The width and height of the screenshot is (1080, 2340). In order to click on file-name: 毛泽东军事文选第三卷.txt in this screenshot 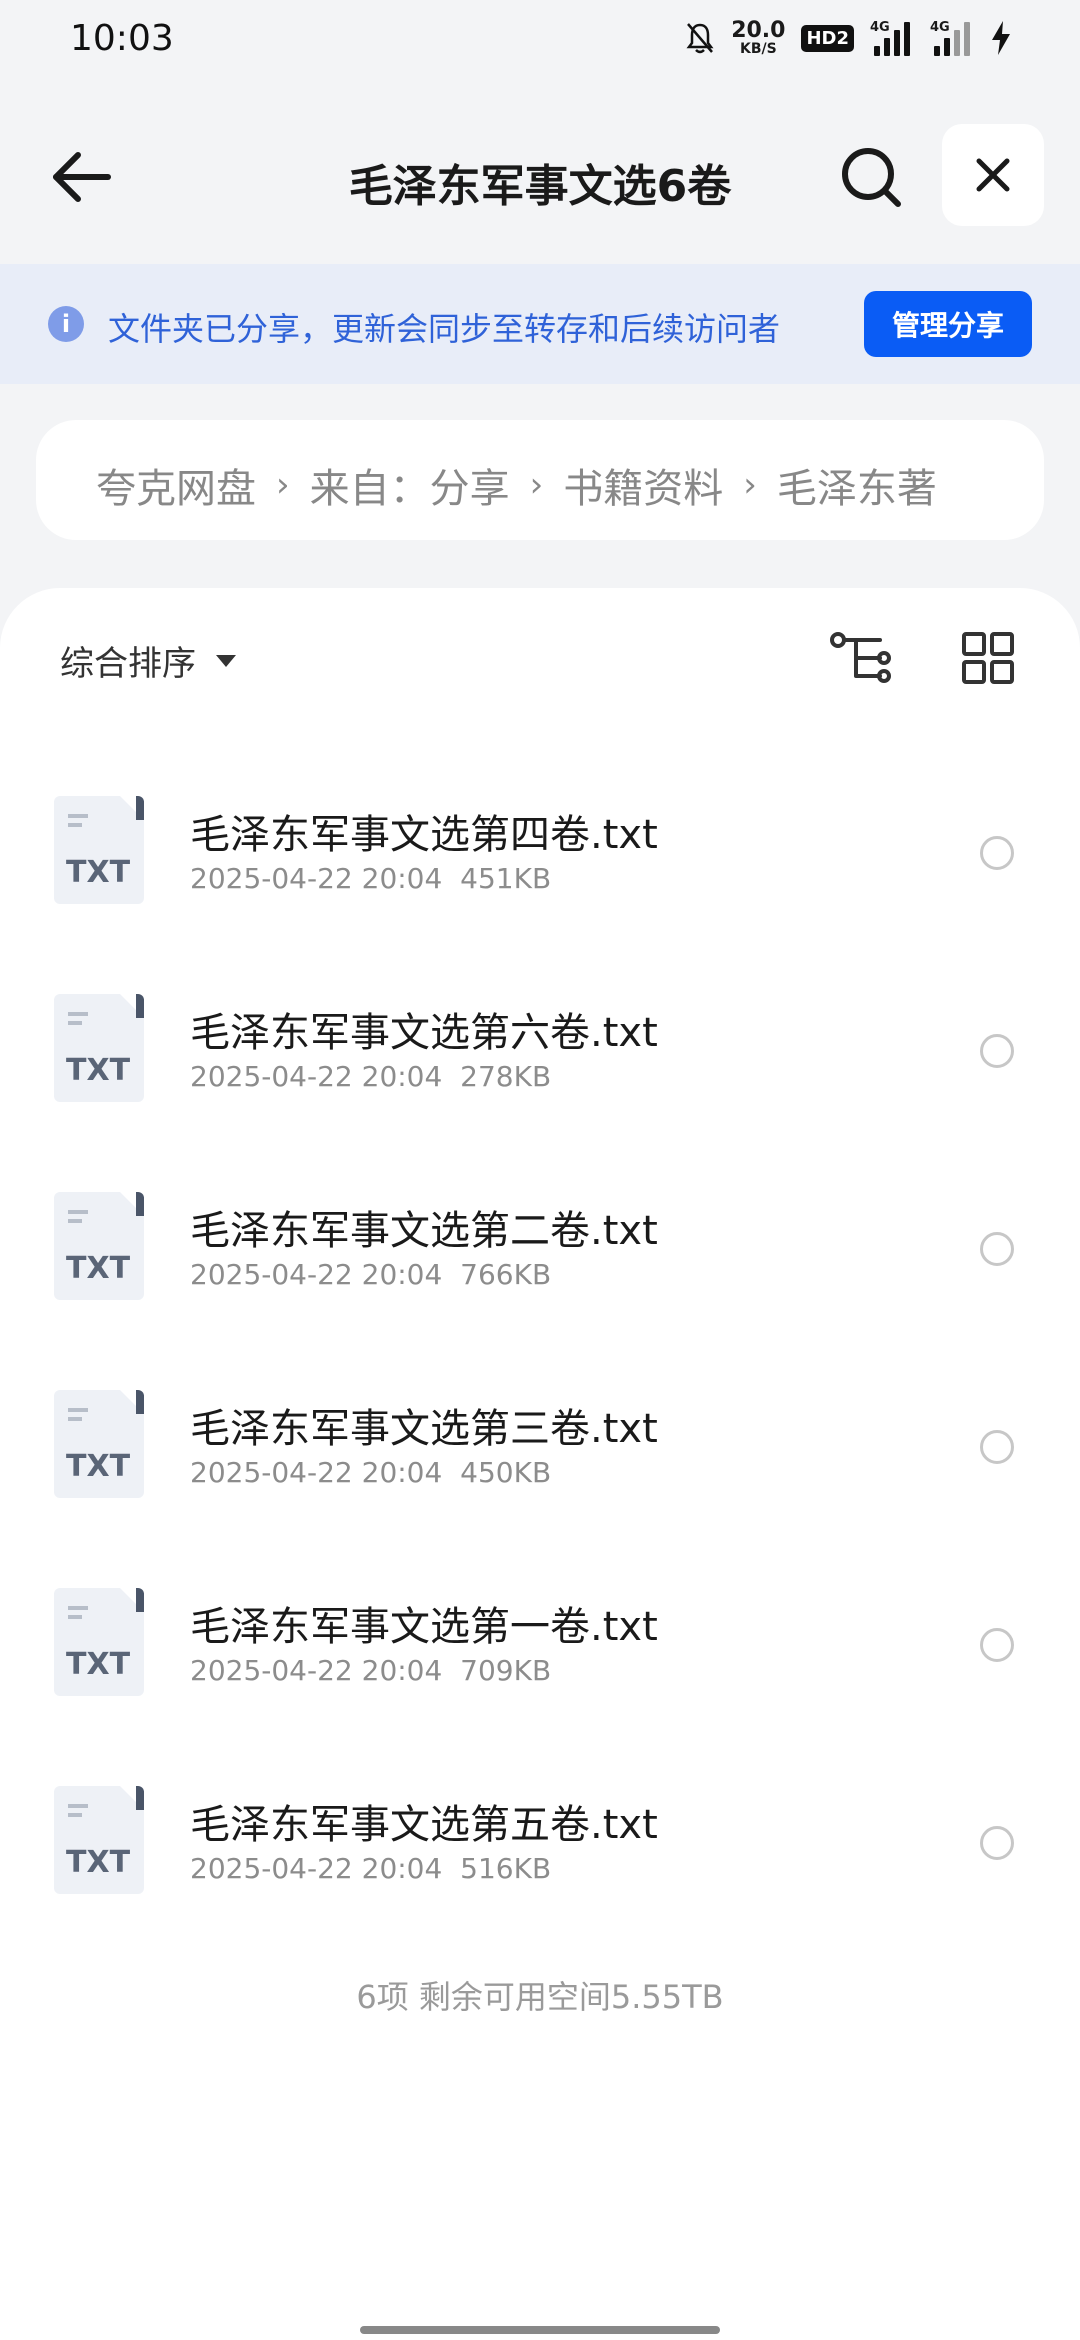, I will do `click(424, 1429)`.